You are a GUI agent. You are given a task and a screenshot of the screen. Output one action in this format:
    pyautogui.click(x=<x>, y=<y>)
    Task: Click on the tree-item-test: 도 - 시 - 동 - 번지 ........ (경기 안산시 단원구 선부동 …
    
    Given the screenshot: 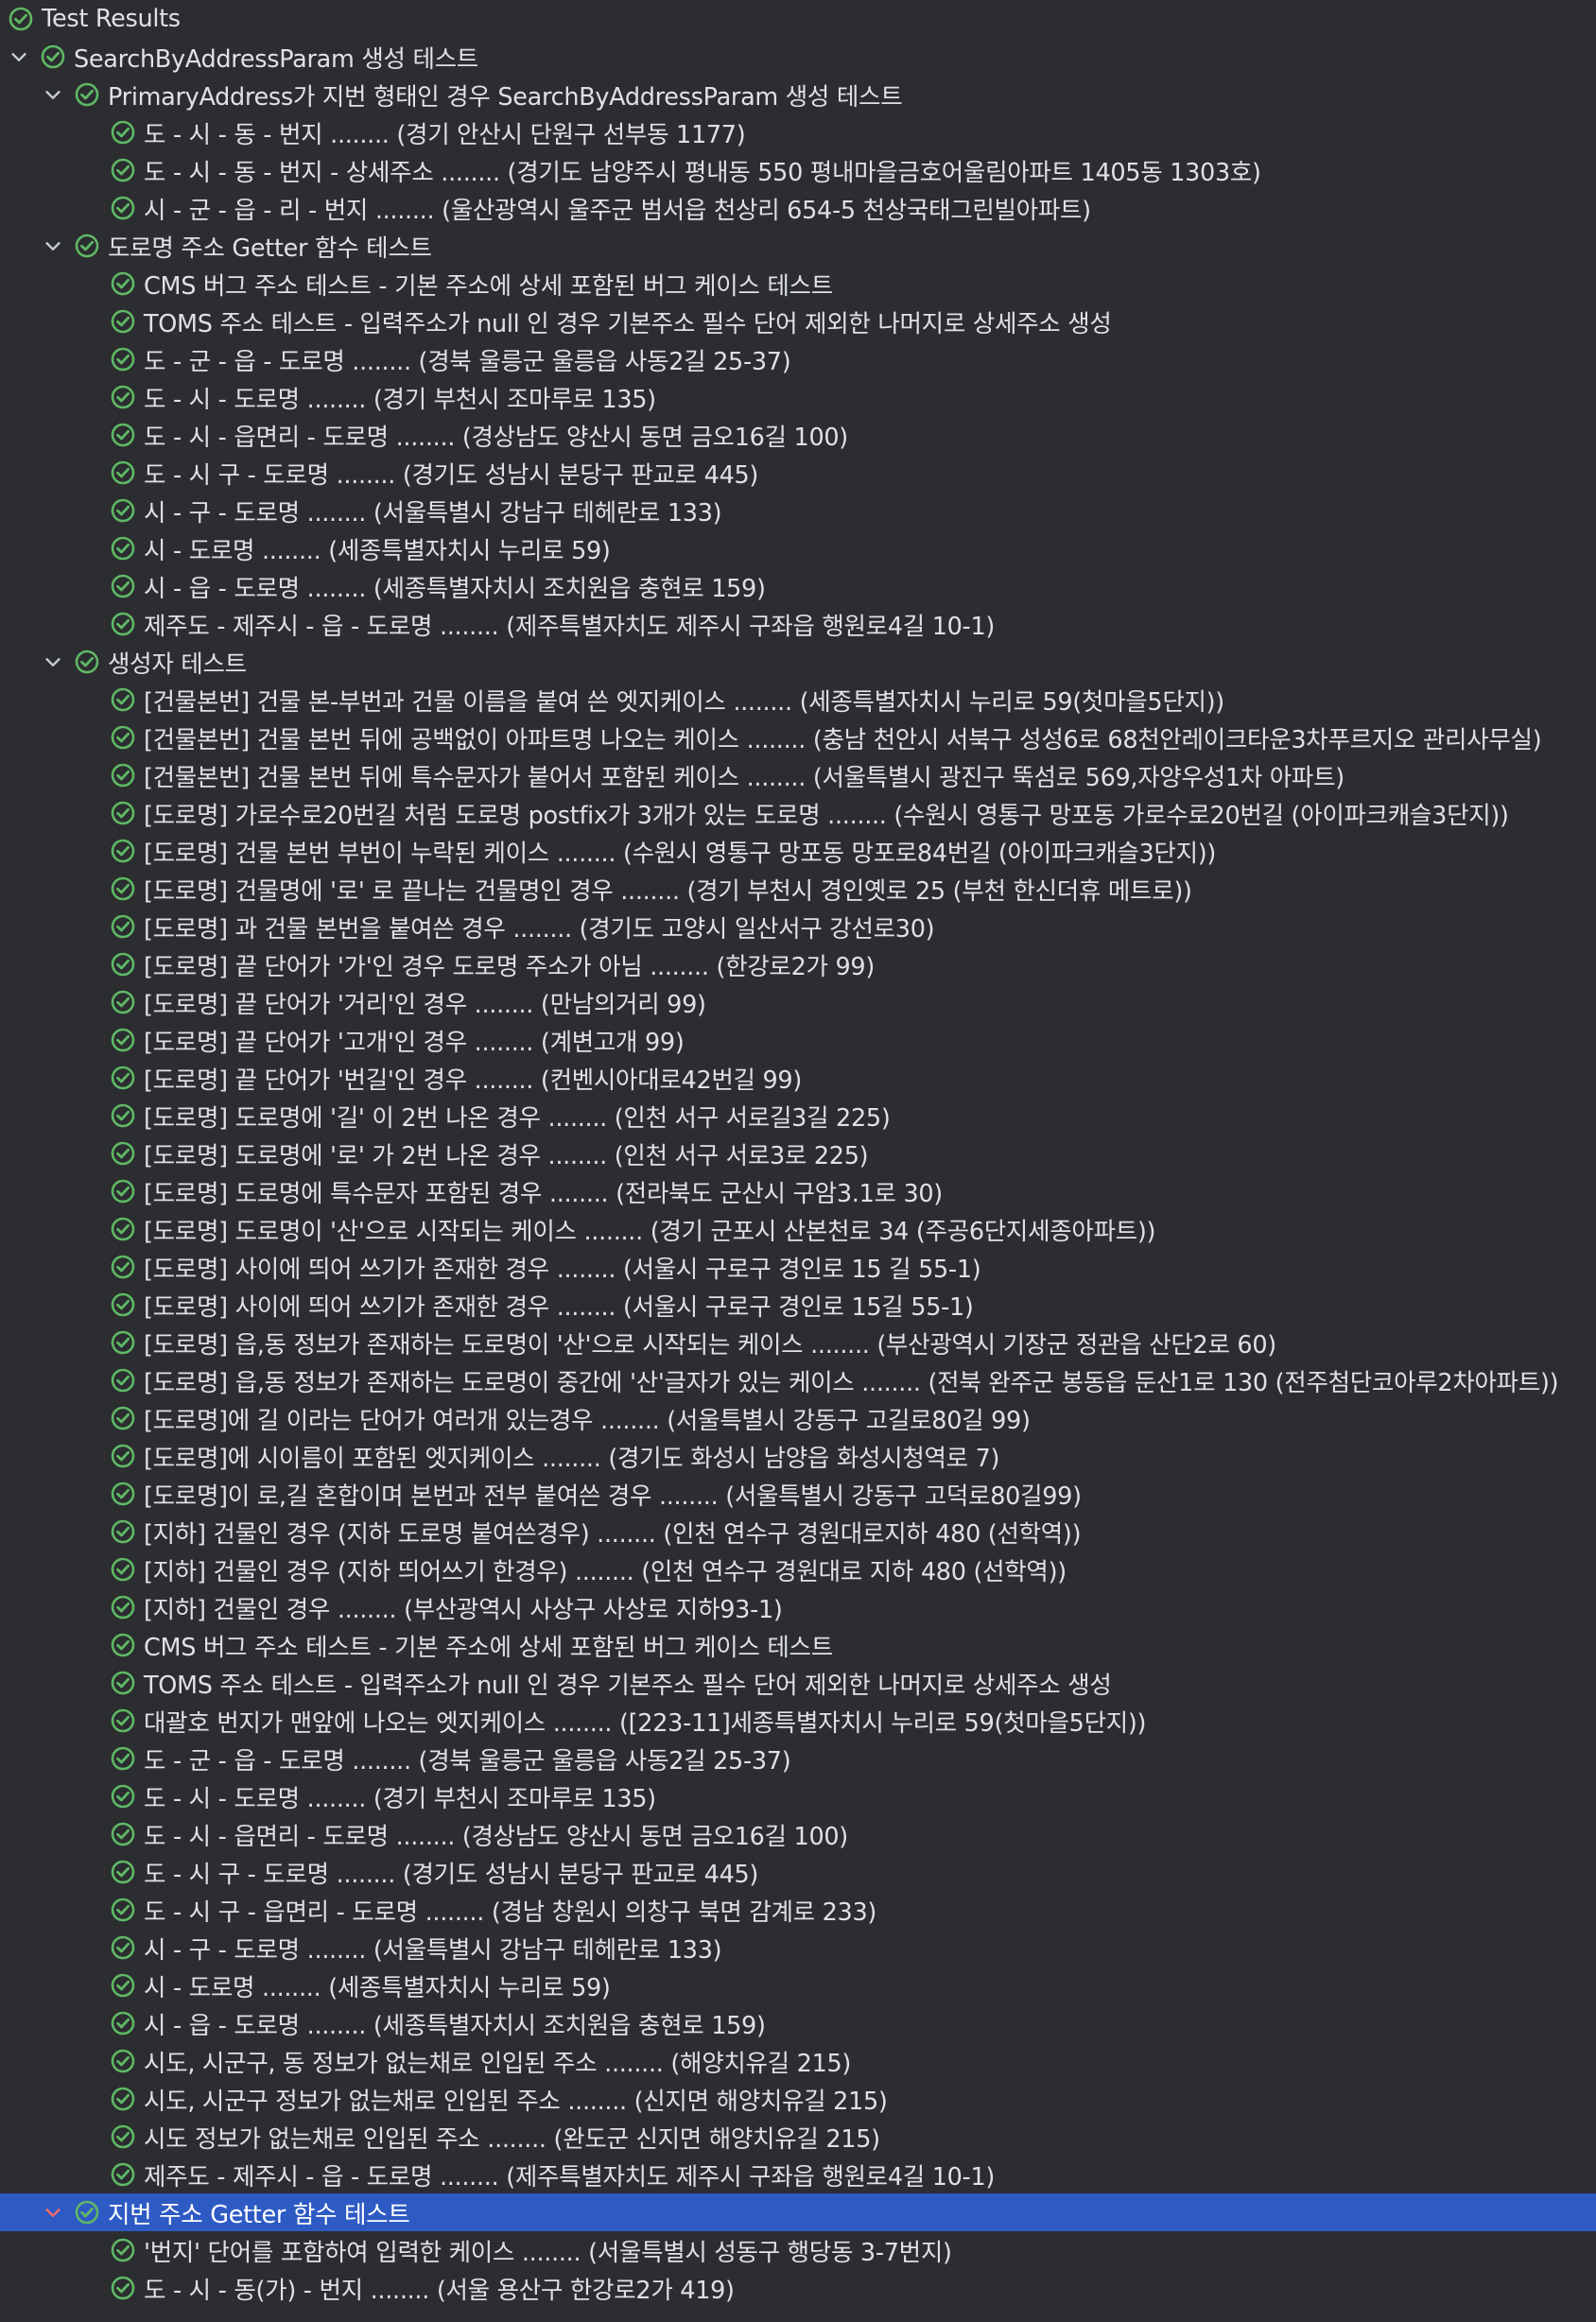 What is the action you would take?
    pyautogui.click(x=798, y=132)
    